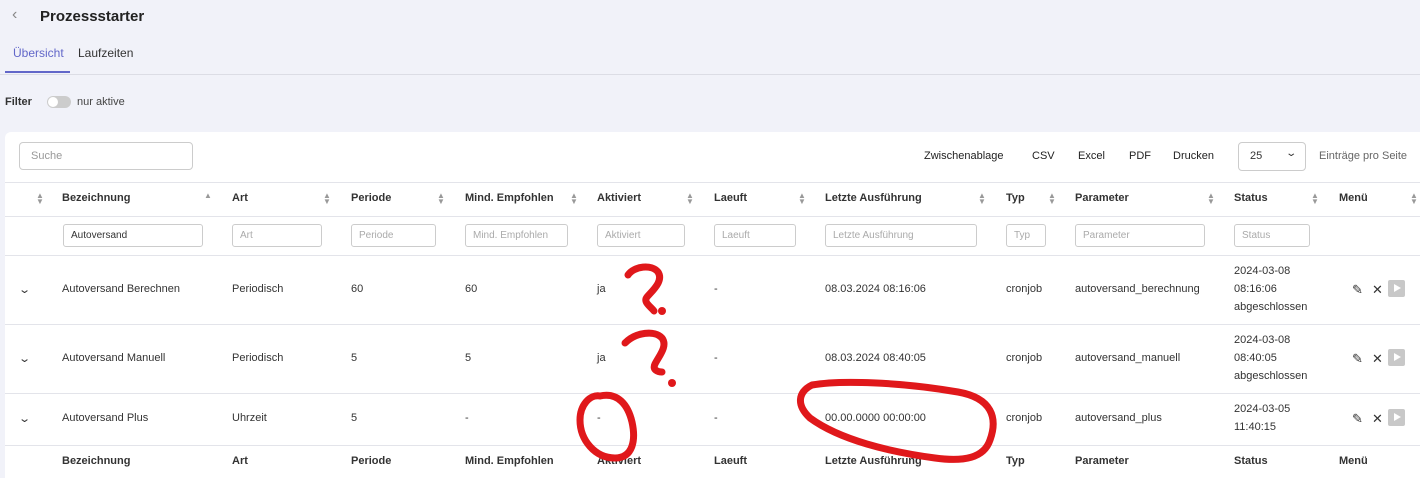 This screenshot has height=478, width=1420. Describe the element at coordinates (277, 235) in the screenshot. I see `filter-art-input: Art` at that location.